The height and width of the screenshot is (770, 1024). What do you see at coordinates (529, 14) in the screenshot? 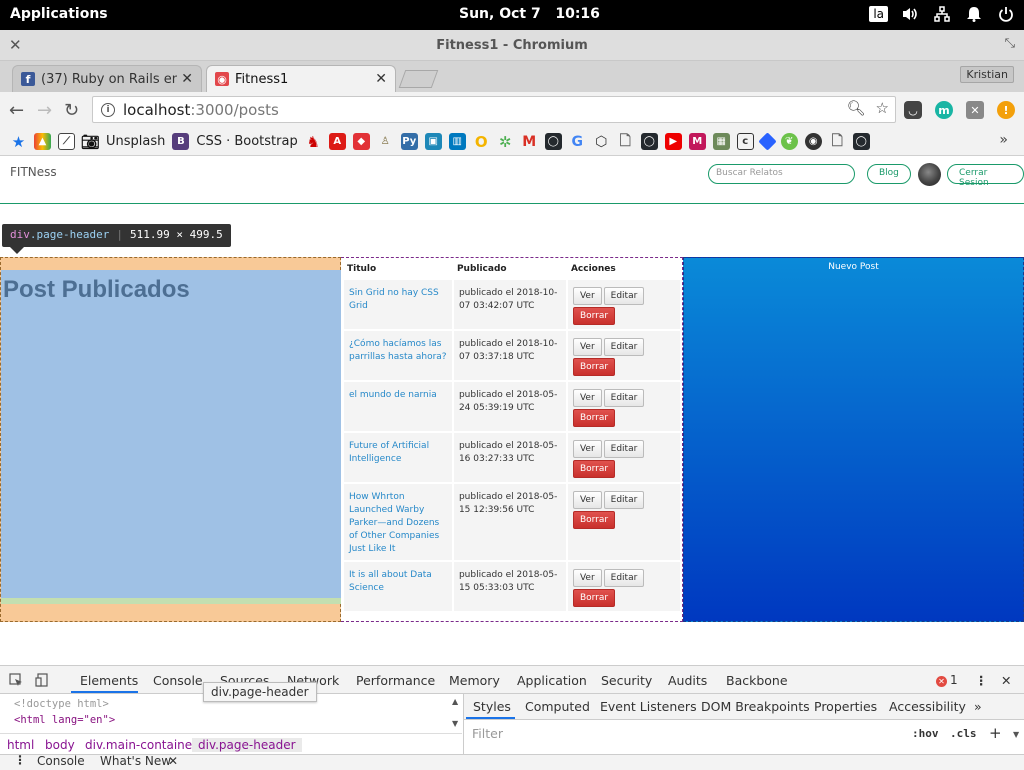
I see `clock: Sun, Oct 7 10:16` at bounding box center [529, 14].